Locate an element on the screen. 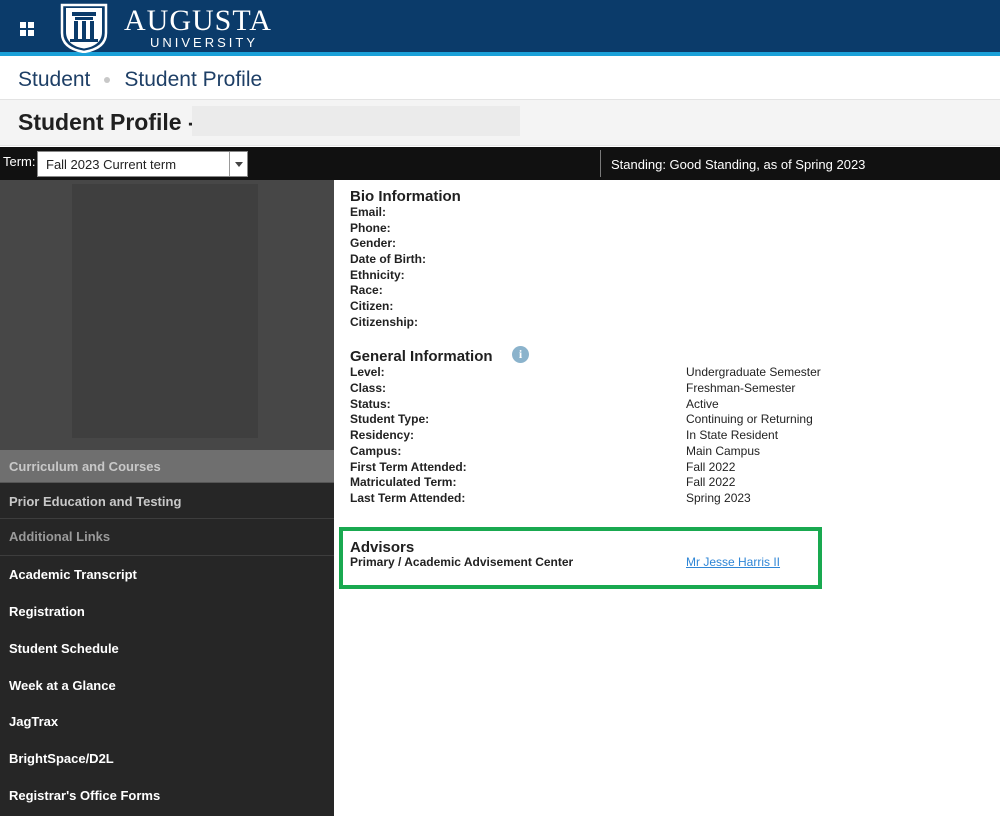 The width and height of the screenshot is (1000, 816). university-shield-logo is located at coordinates (84, 28).